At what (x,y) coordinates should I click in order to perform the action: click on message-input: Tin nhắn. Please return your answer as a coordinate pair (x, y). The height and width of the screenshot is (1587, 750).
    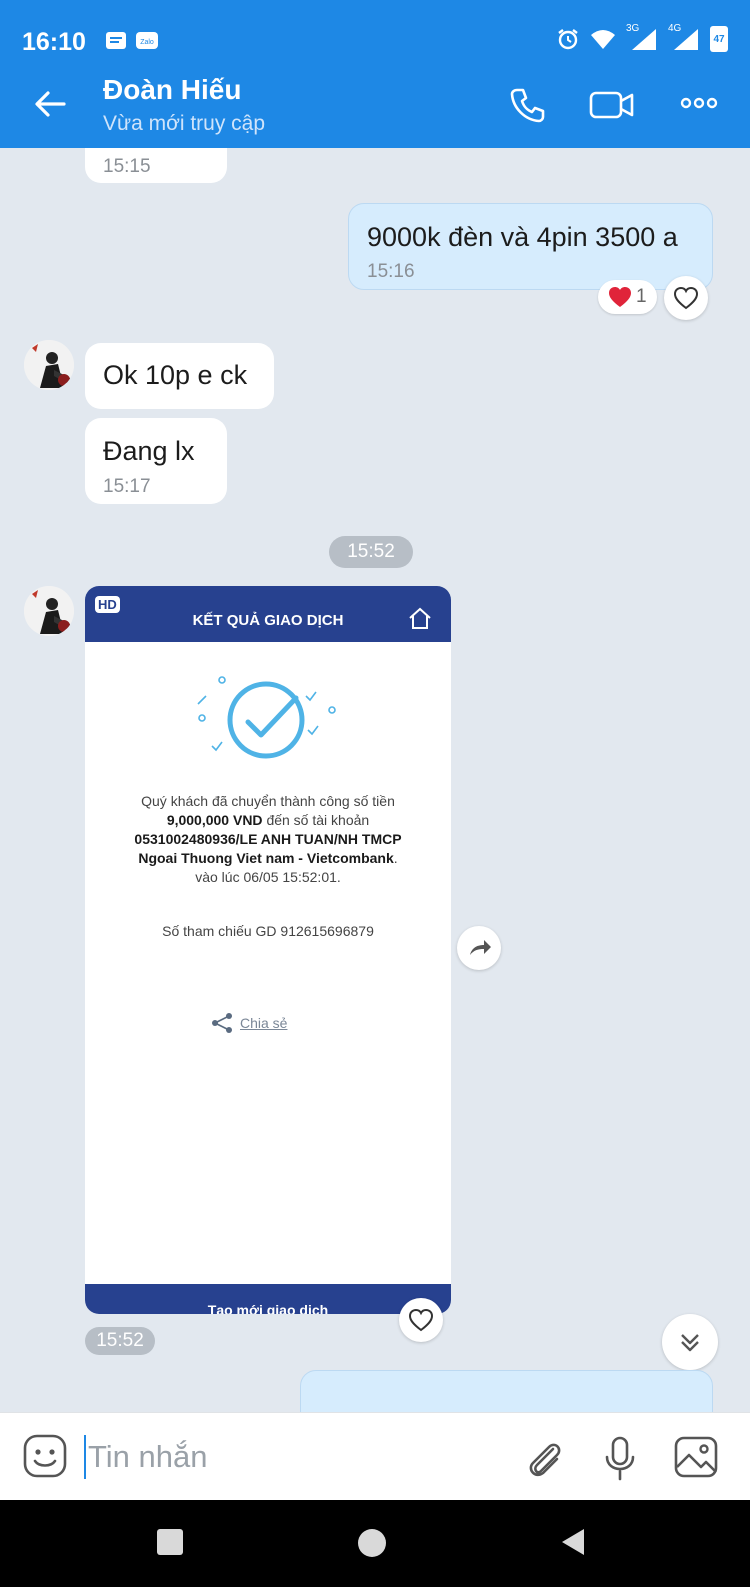
    Looking at the image, I should click on (294, 1457).